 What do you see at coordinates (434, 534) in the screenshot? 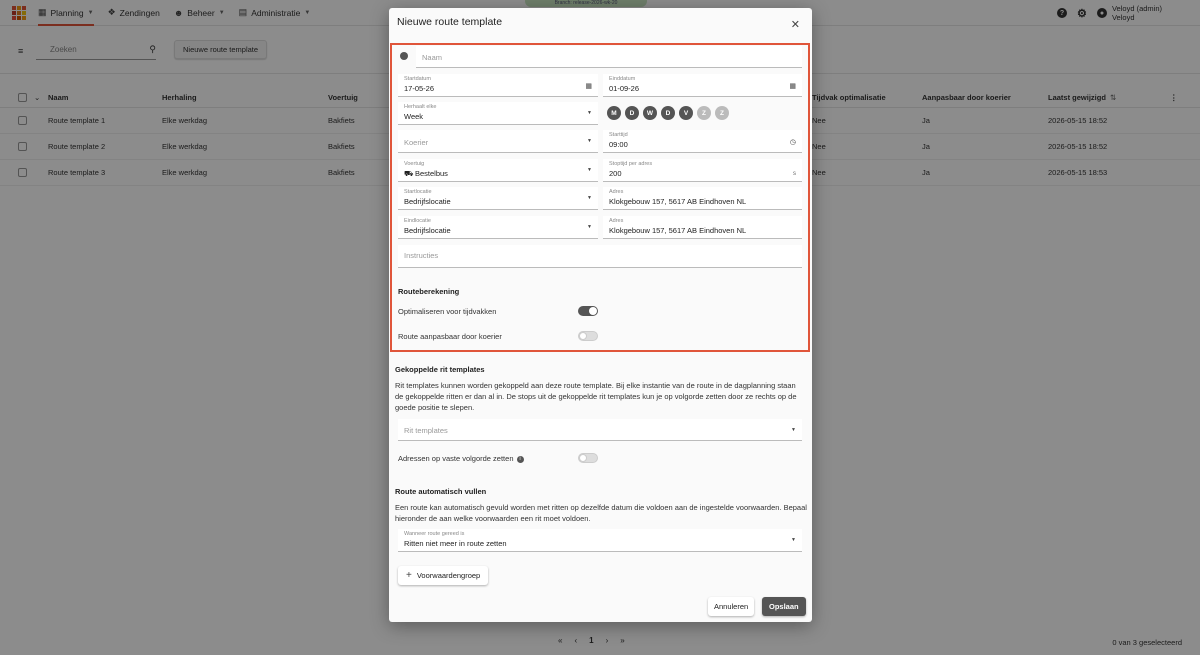
I see `wanneer-label: Wanneer route gereed is` at bounding box center [434, 534].